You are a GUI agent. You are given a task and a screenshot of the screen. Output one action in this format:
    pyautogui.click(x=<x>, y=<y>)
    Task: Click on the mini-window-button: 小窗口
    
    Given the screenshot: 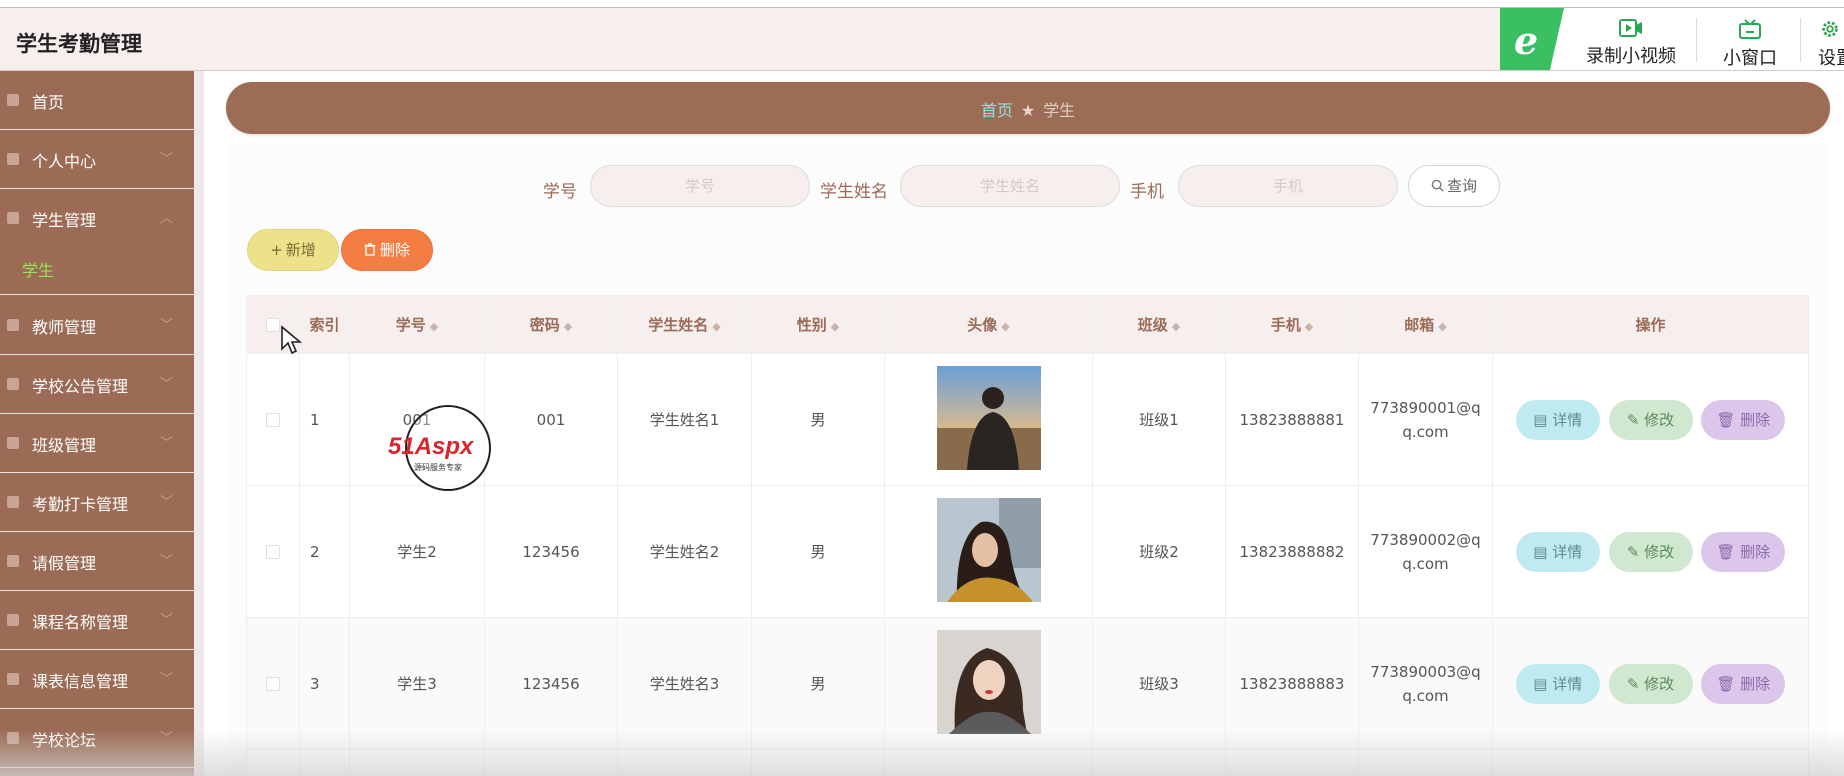 What is the action you would take?
    pyautogui.click(x=1750, y=39)
    